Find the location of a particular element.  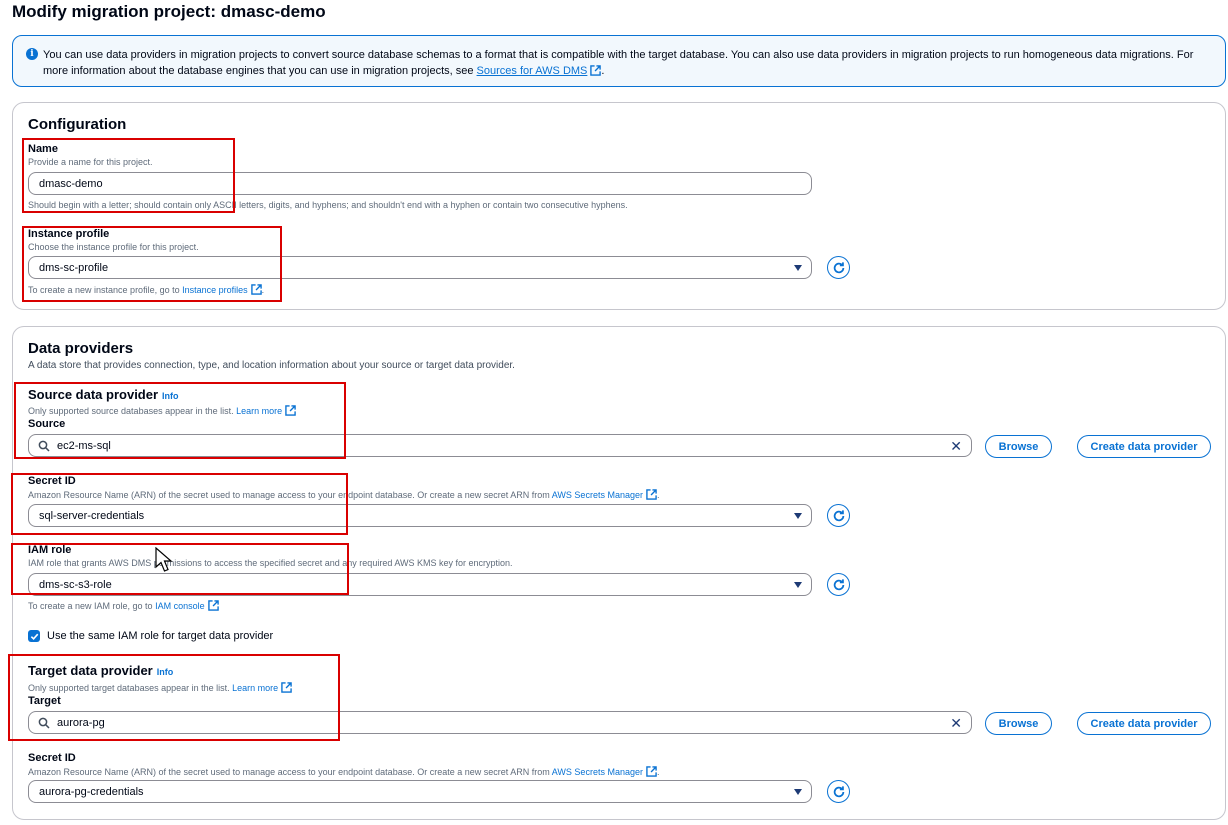

highlight-box-target-provider is located at coordinates (174, 697).